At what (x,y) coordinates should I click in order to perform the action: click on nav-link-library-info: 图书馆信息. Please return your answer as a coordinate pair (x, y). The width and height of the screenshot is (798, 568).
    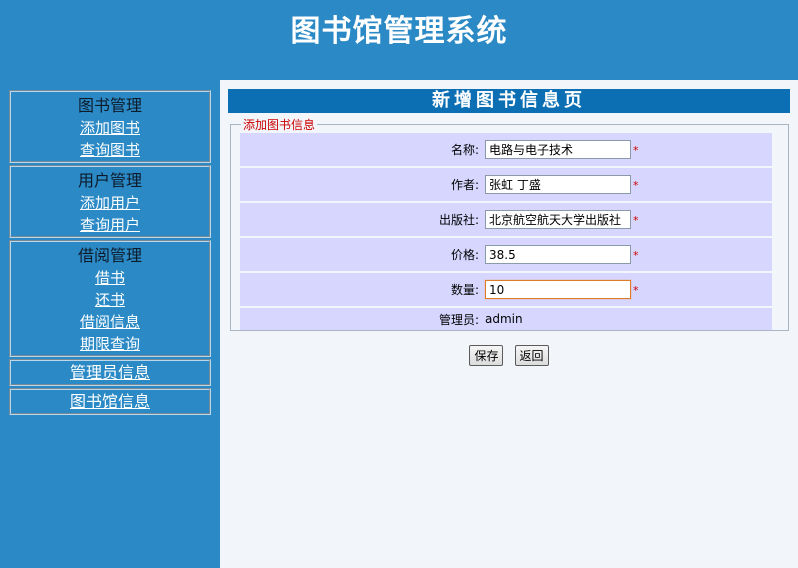
    Looking at the image, I should click on (110, 401).